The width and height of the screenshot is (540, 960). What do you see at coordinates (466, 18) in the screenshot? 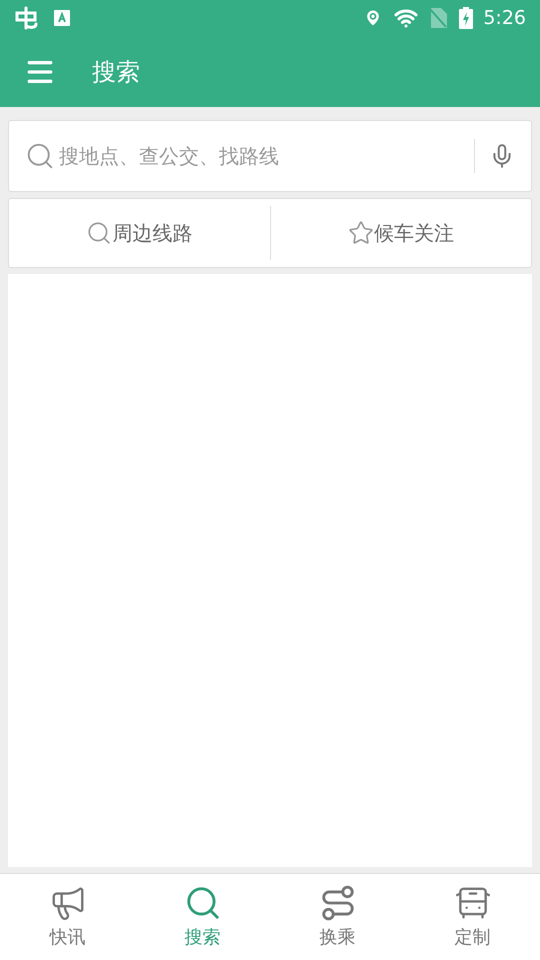
I see `battery-charging-icon` at bounding box center [466, 18].